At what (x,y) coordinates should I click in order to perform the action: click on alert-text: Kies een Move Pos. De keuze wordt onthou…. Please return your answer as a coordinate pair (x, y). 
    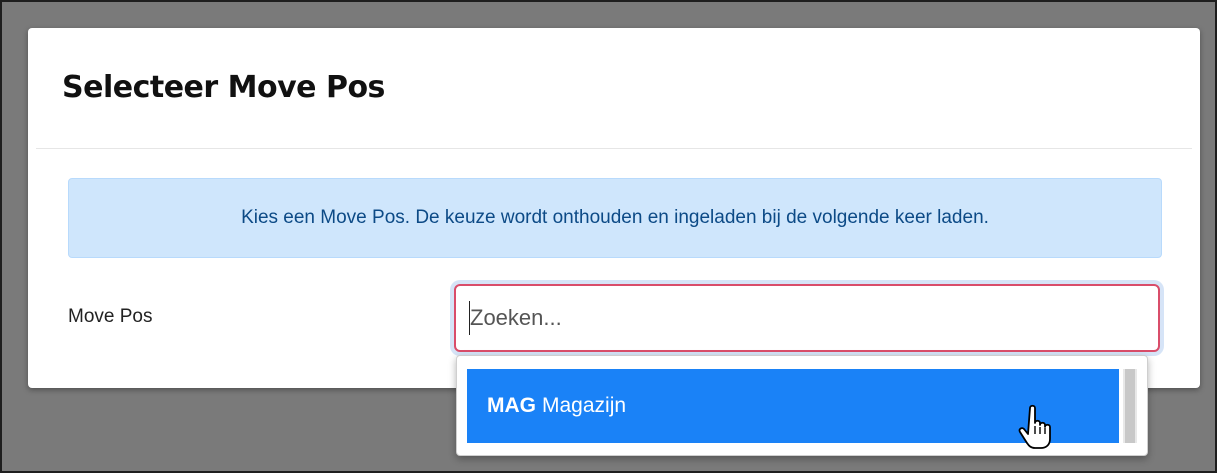
    Looking at the image, I should click on (615, 217).